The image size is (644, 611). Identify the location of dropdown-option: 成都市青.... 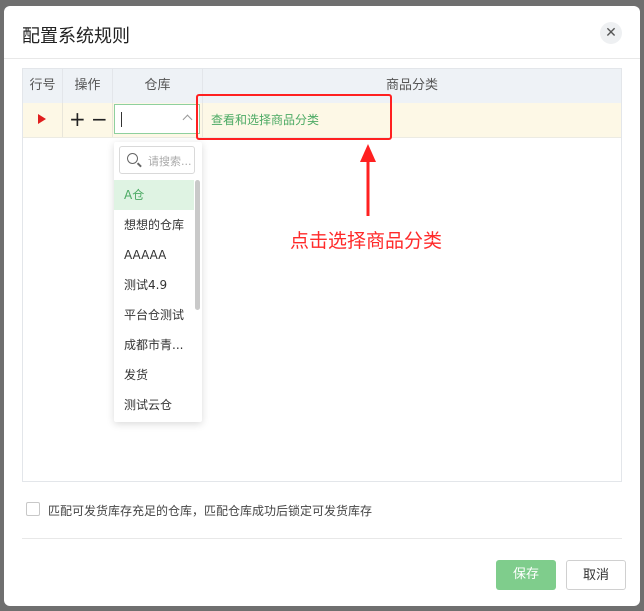
(154, 345).